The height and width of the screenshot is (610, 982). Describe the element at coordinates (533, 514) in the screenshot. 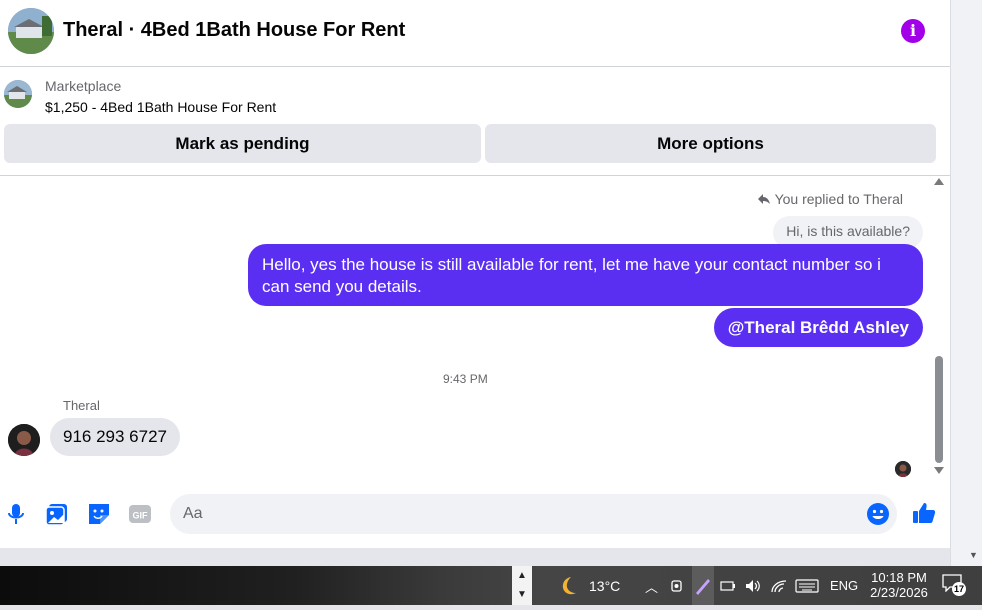

I see `message-input` at that location.